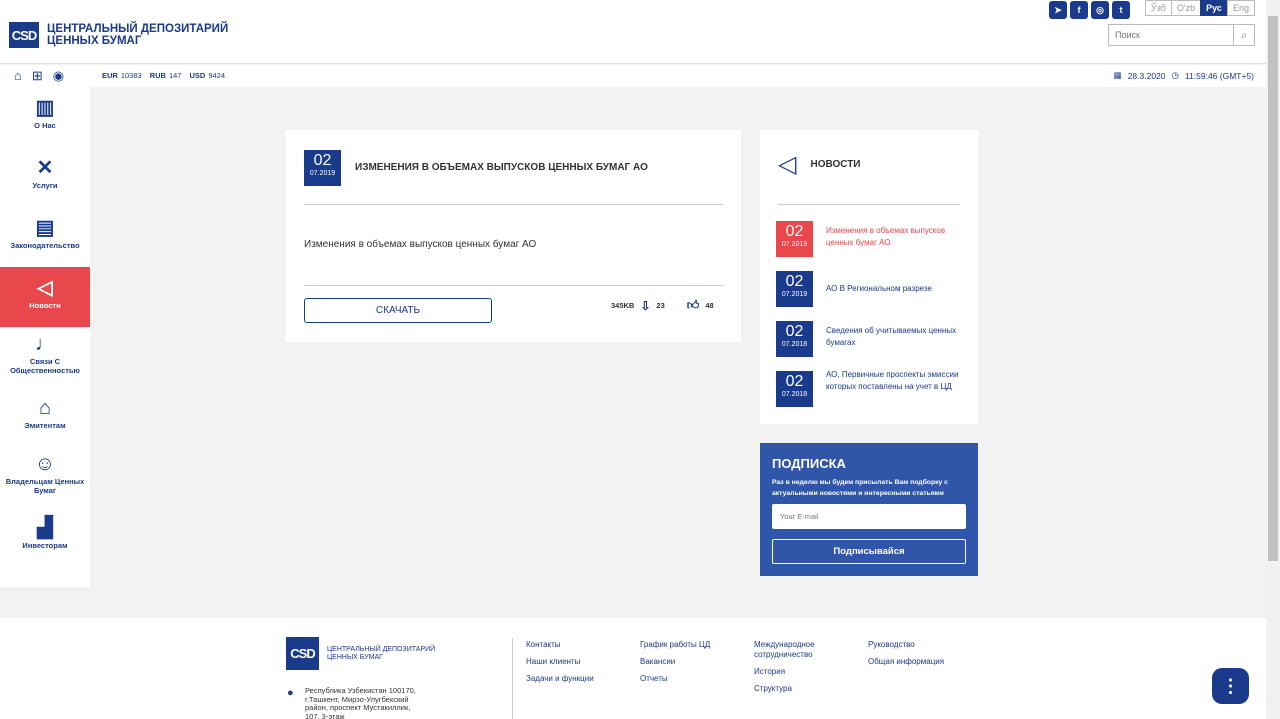 The height and width of the screenshot is (719, 1280). What do you see at coordinates (45, 168) in the screenshot?
I see `handshake-icon: ✕` at bounding box center [45, 168].